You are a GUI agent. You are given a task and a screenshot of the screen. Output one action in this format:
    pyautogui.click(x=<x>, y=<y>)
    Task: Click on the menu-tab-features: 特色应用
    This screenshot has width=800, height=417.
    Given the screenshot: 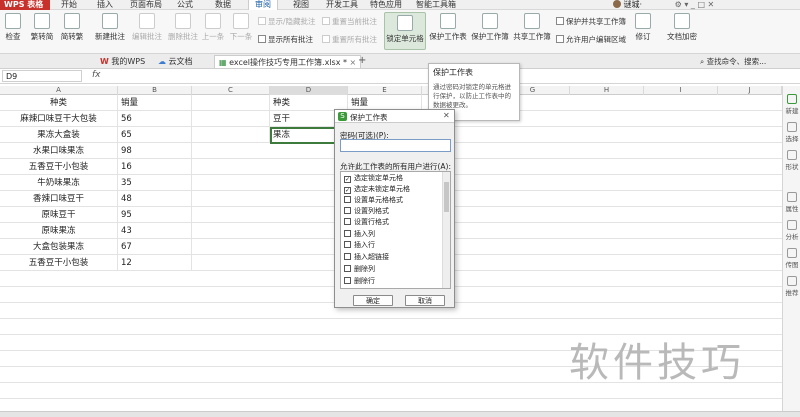 What is the action you would take?
    pyautogui.click(x=386, y=5)
    